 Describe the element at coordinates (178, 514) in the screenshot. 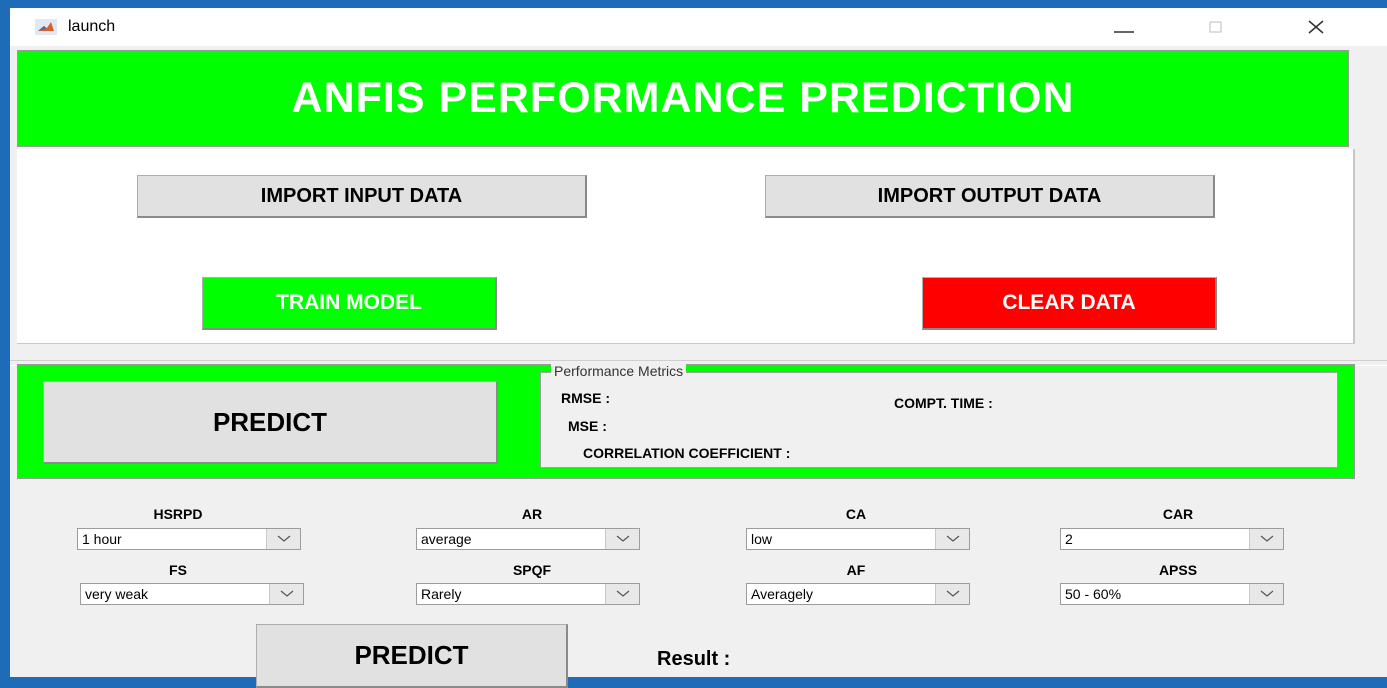

I see `hsrpd-label: HSRPD` at that location.